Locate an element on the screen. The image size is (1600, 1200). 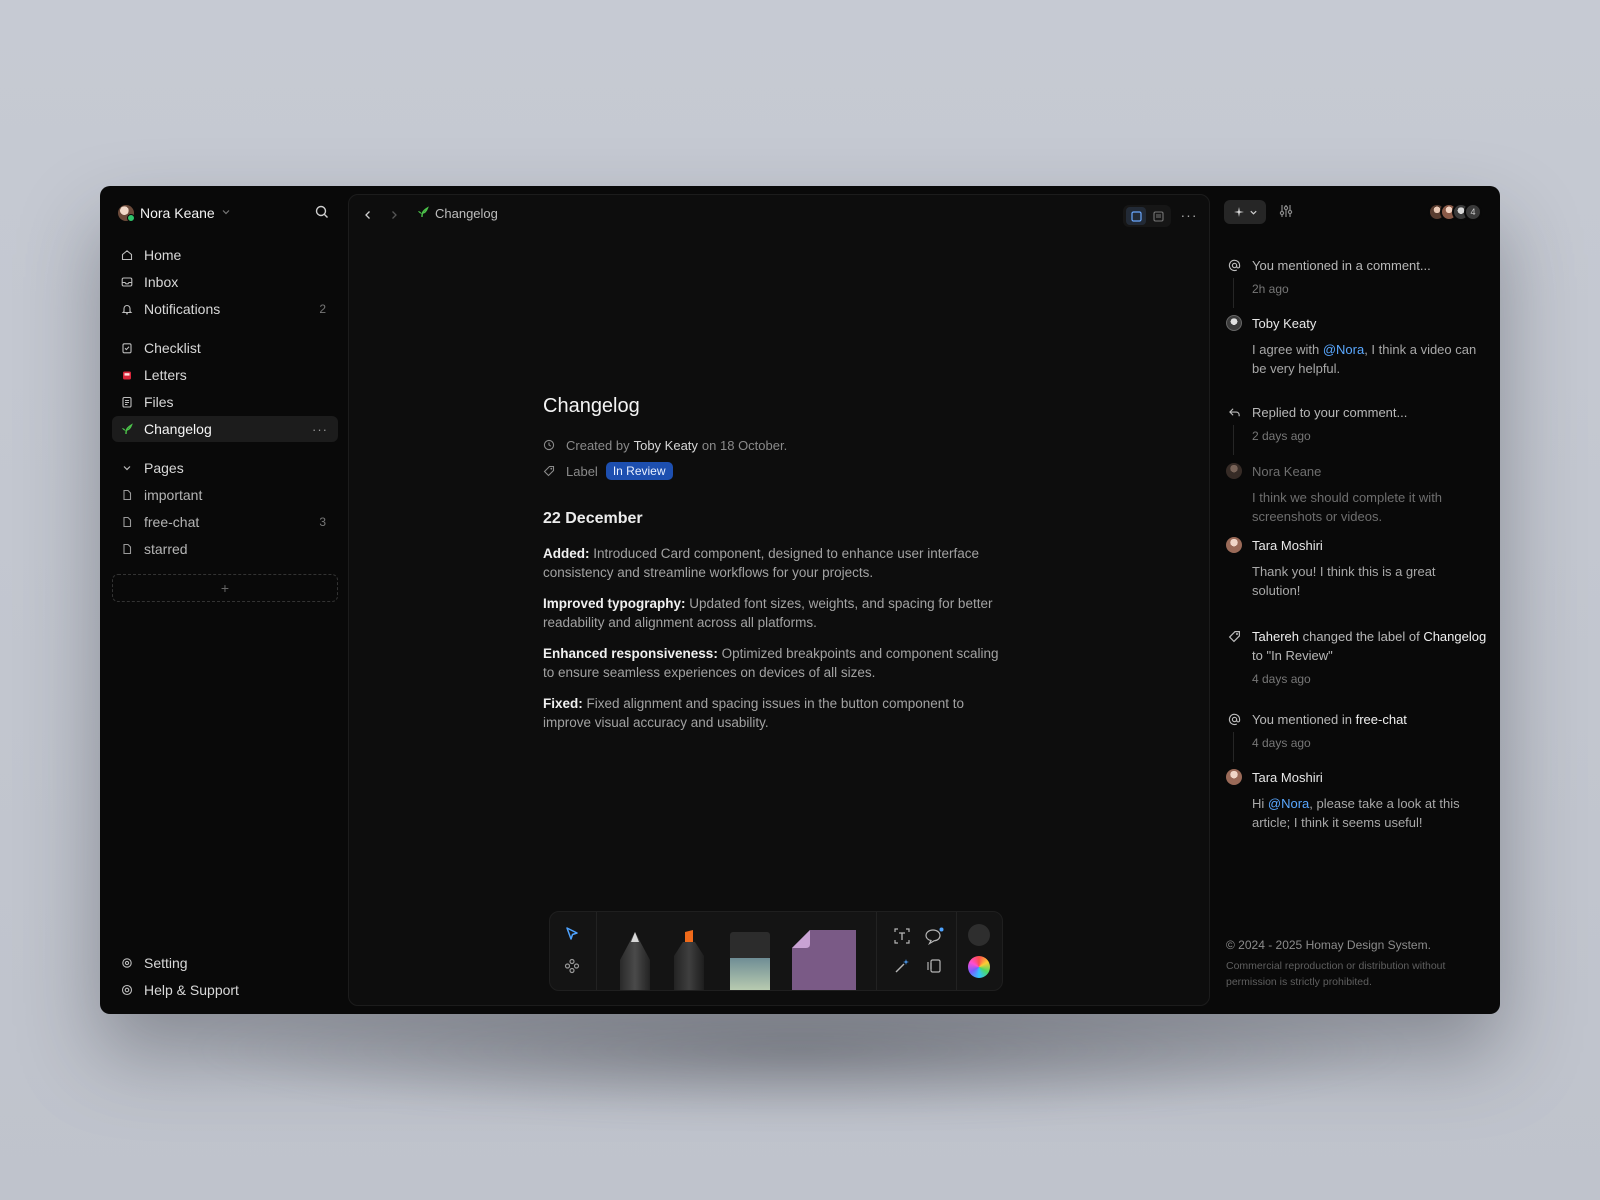
activity-doc-link: Changelog is located at coordinates (1454, 636).